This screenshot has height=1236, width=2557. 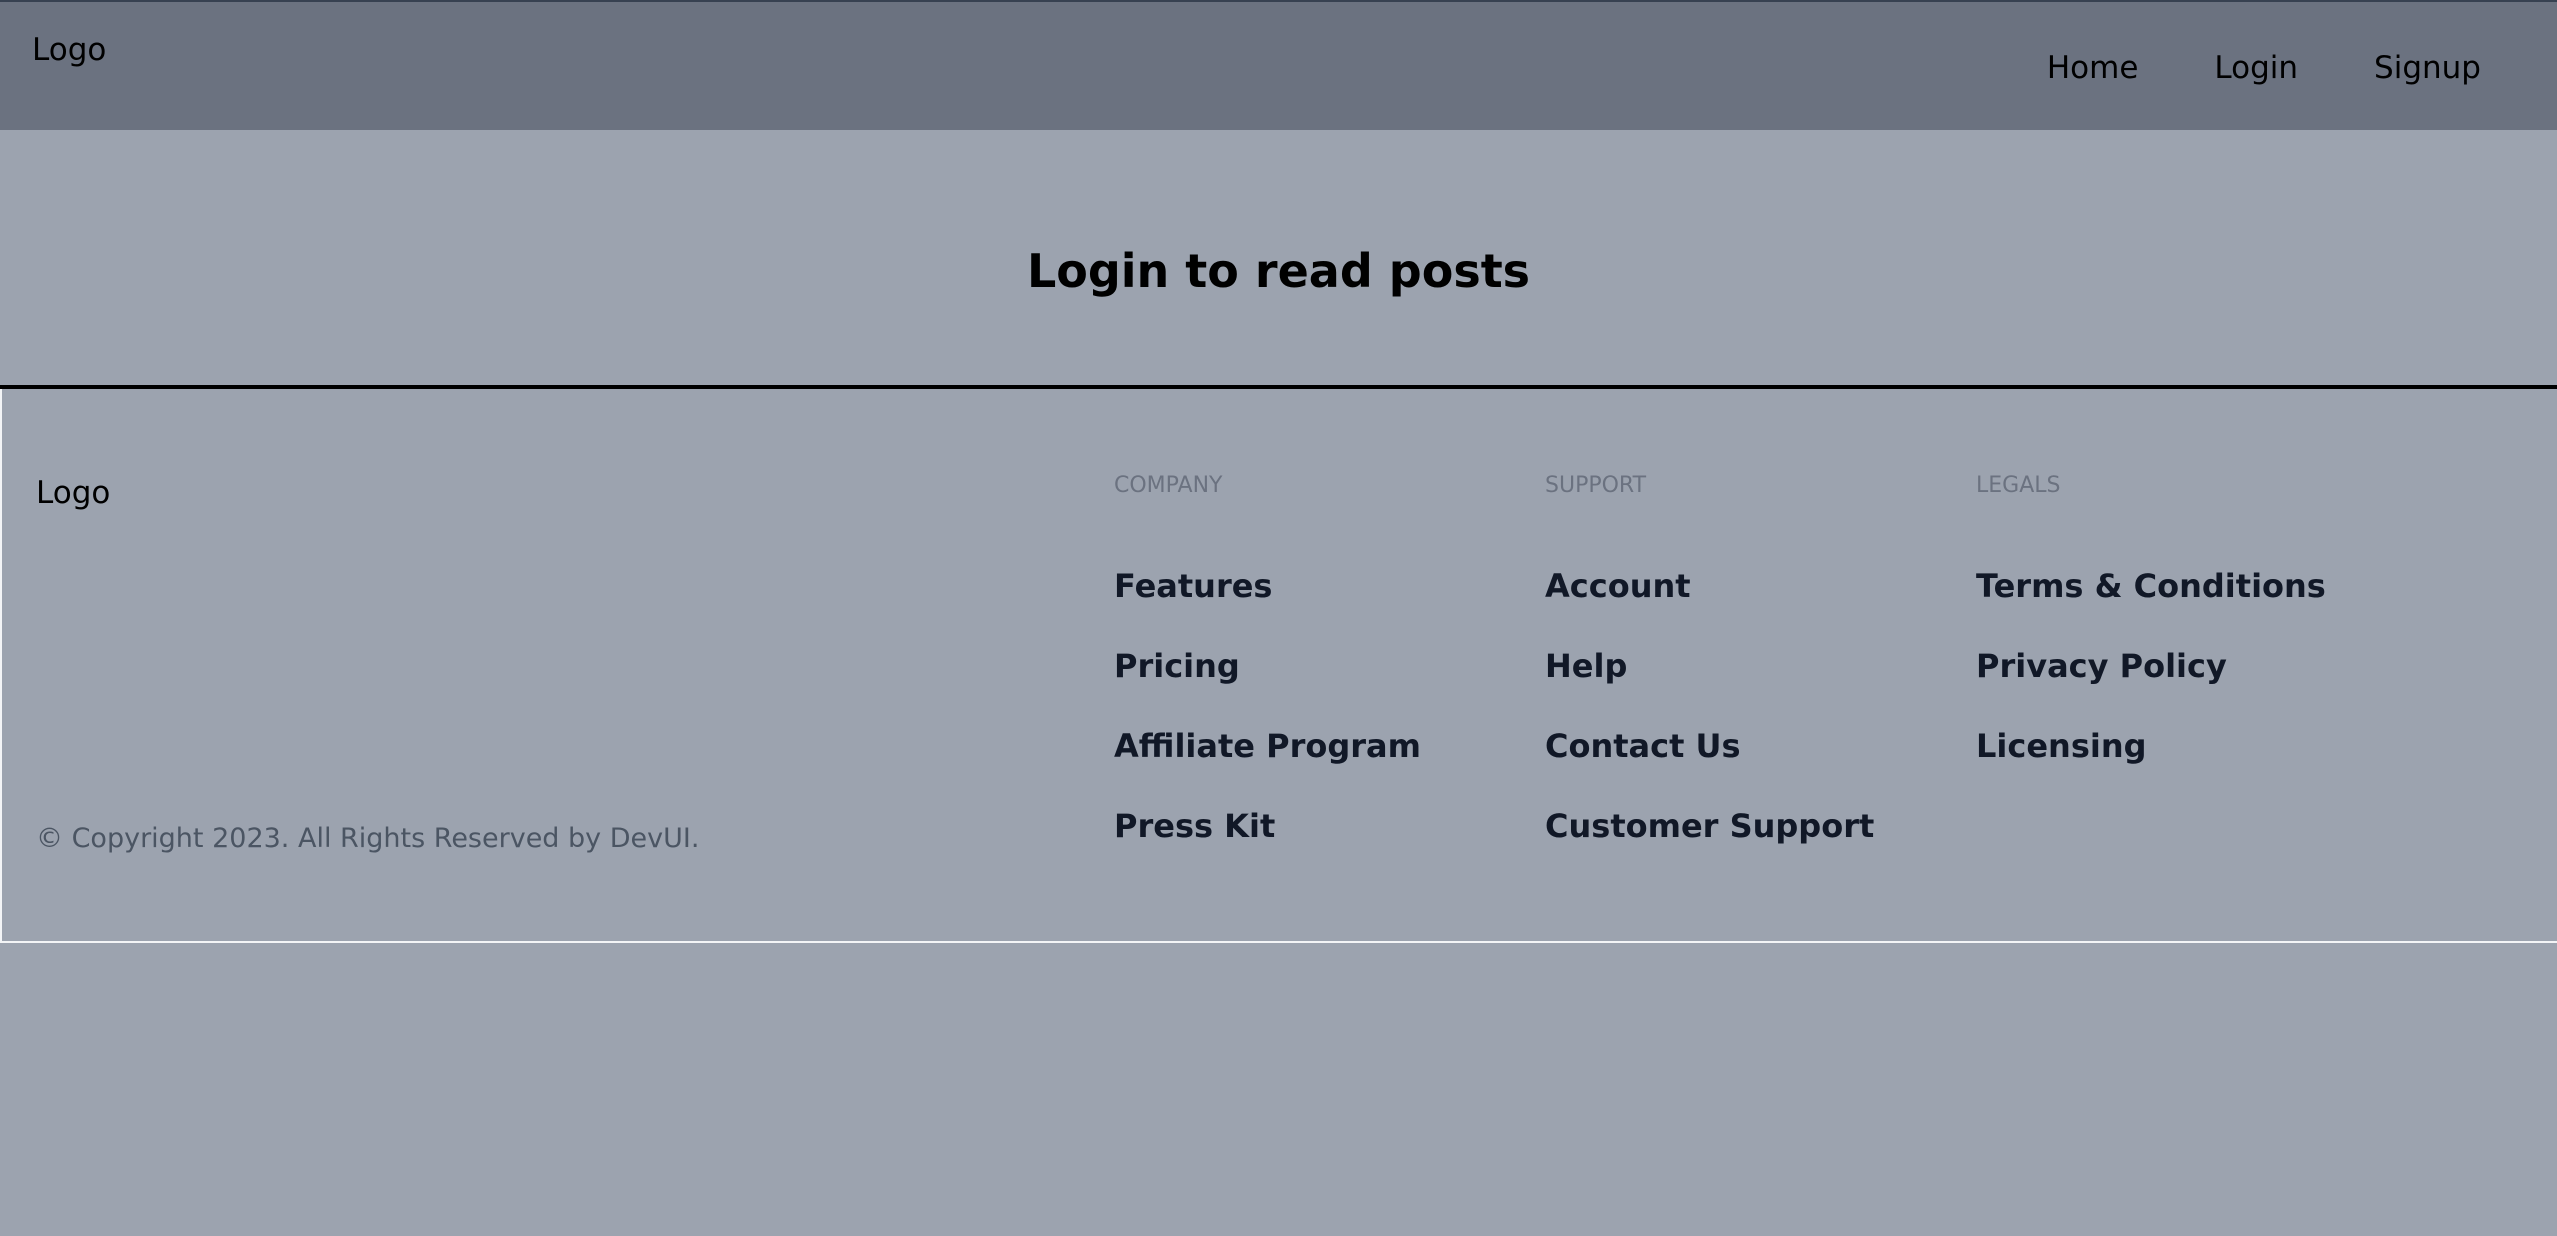 I want to click on nav-link-login: Login, so click(x=2256, y=68).